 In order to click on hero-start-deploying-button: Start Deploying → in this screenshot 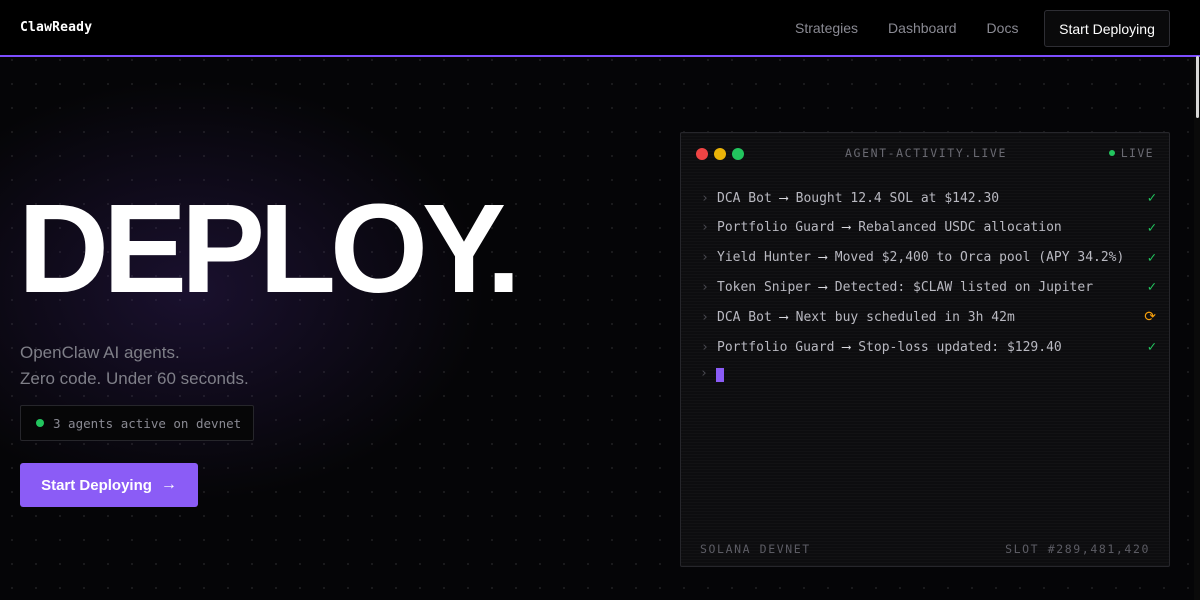, I will do `click(109, 485)`.